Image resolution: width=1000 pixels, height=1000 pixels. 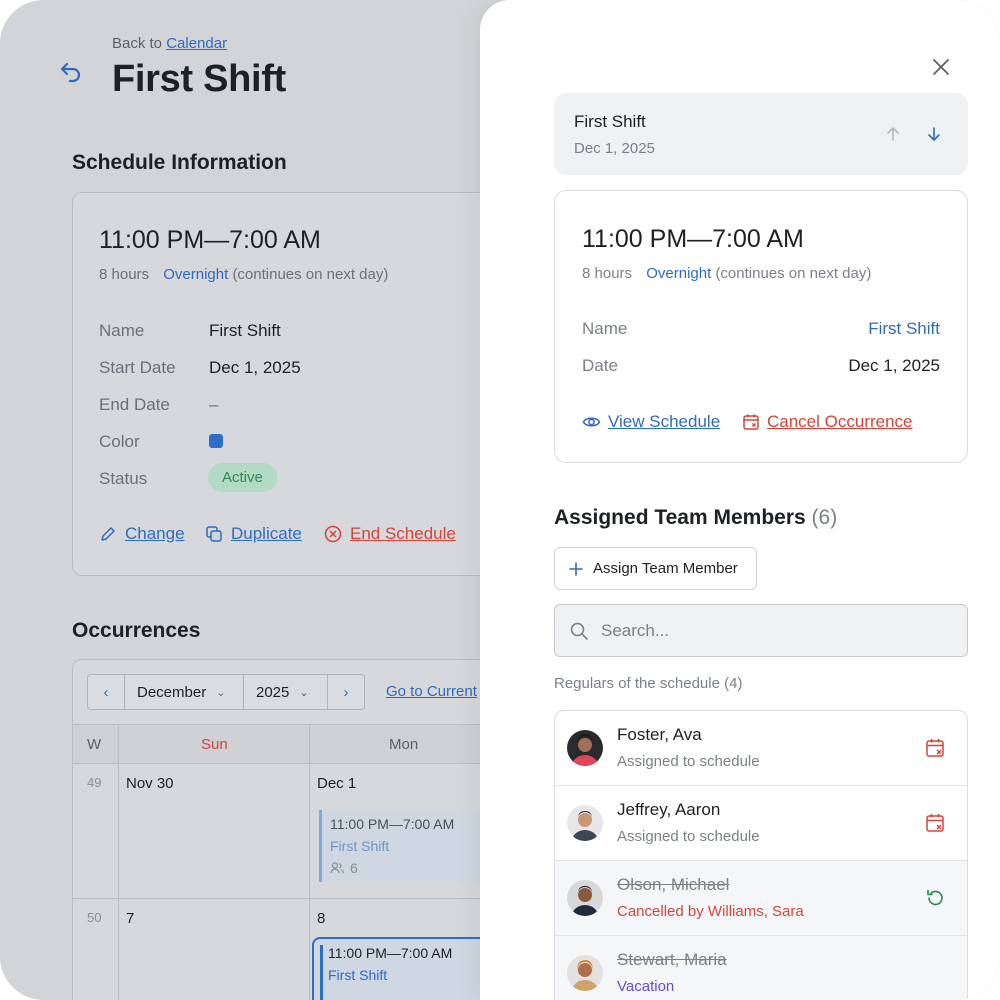 What do you see at coordinates (199, 79) in the screenshot?
I see `page-title: First Shift` at bounding box center [199, 79].